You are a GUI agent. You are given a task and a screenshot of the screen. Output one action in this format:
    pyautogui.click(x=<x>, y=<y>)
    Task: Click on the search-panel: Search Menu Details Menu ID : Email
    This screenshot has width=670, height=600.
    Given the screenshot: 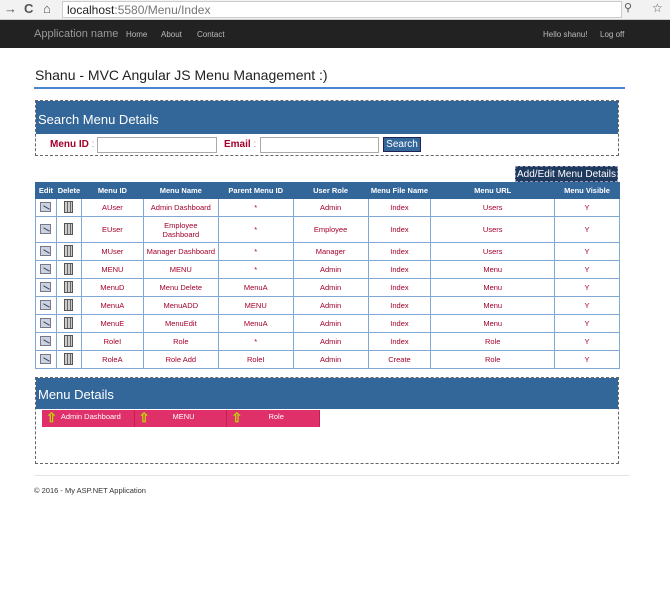 What is the action you would take?
    pyautogui.click(x=327, y=128)
    